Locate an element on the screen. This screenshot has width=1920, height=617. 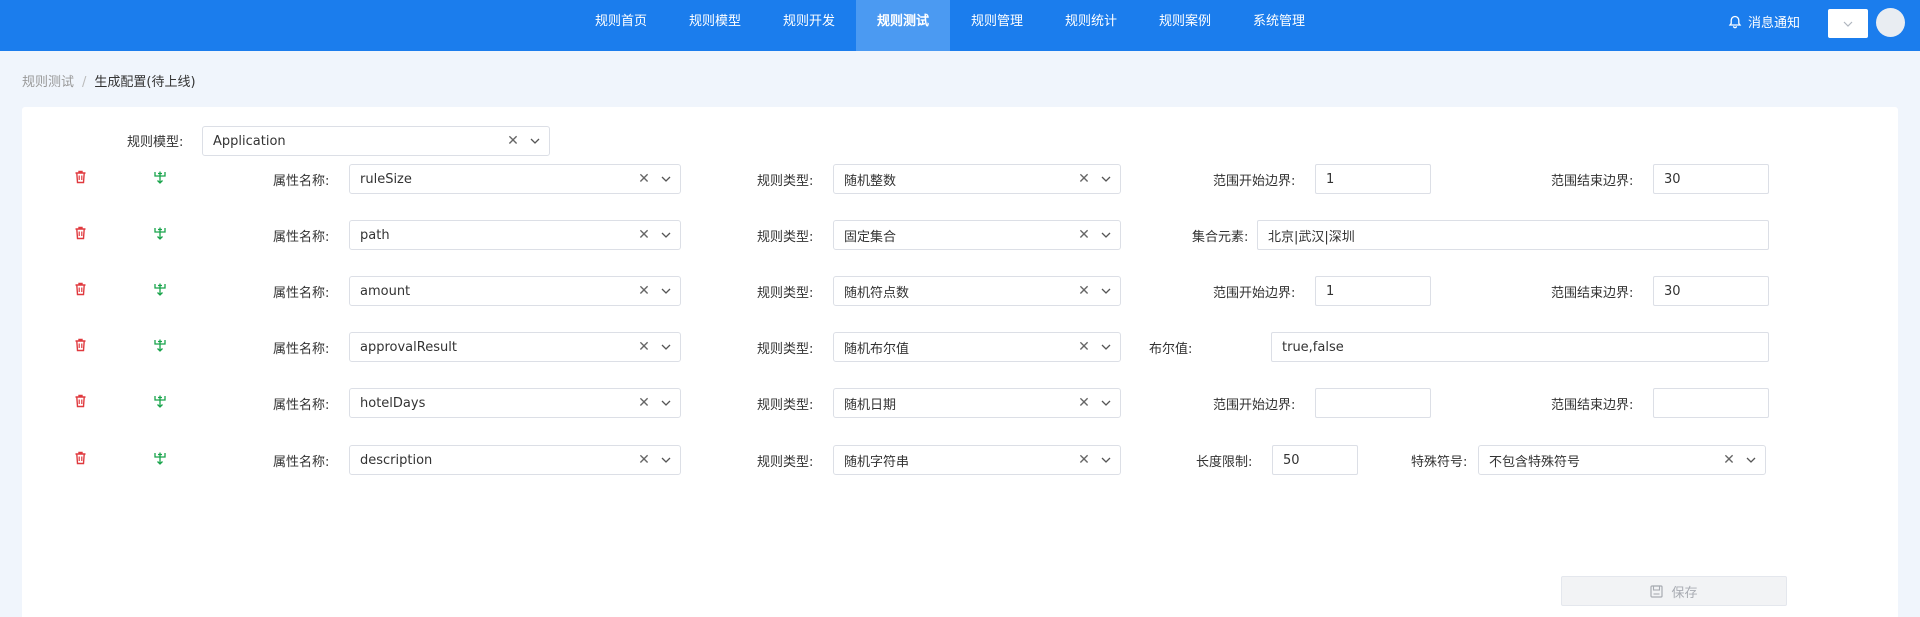
rule-type-select: 固定集合 ✕ is located at coordinates (977, 235).